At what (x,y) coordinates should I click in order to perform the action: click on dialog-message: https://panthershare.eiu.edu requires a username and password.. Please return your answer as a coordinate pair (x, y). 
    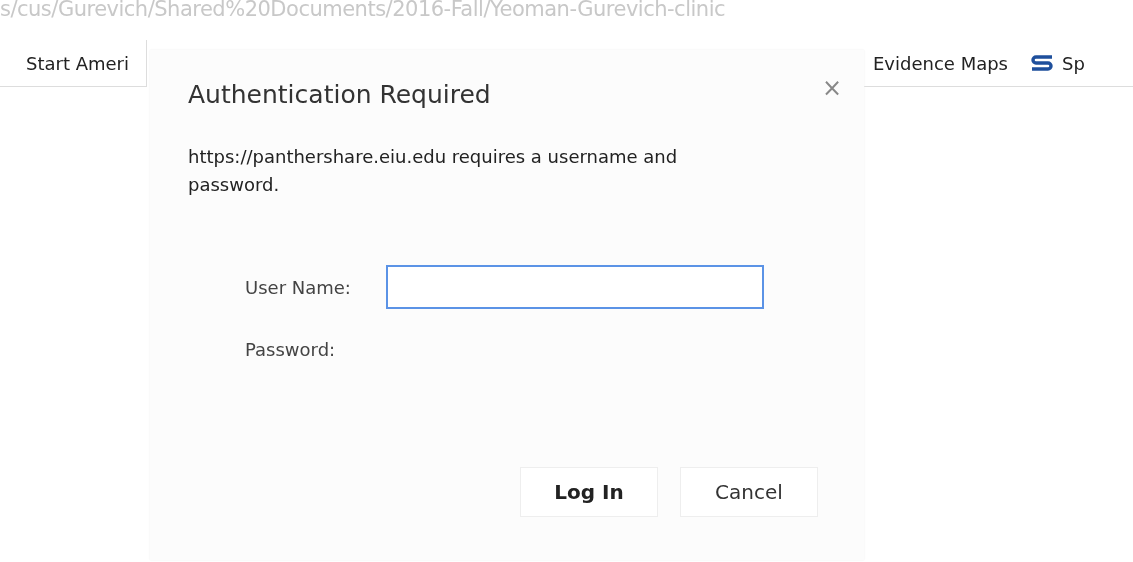
    Looking at the image, I should click on (433, 171).